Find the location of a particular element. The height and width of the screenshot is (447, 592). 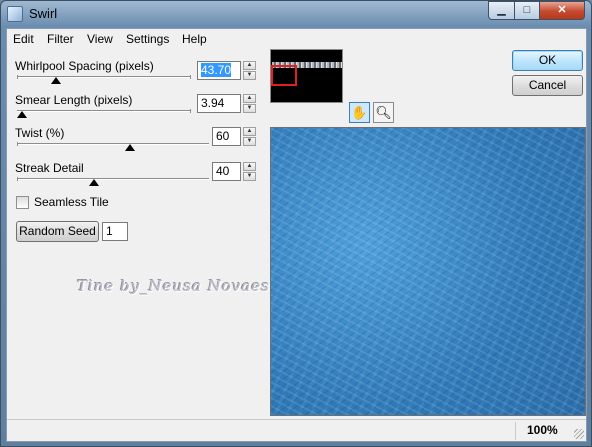

random-seed-input: 1 is located at coordinates (115, 231).